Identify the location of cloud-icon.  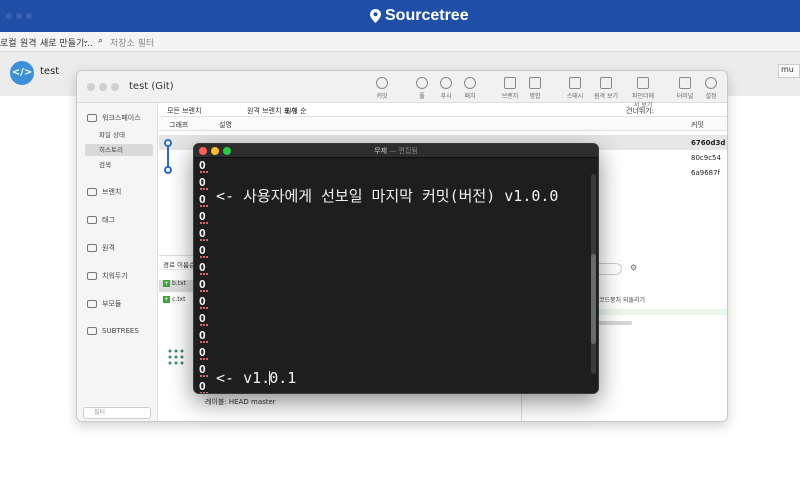
(92, 248).